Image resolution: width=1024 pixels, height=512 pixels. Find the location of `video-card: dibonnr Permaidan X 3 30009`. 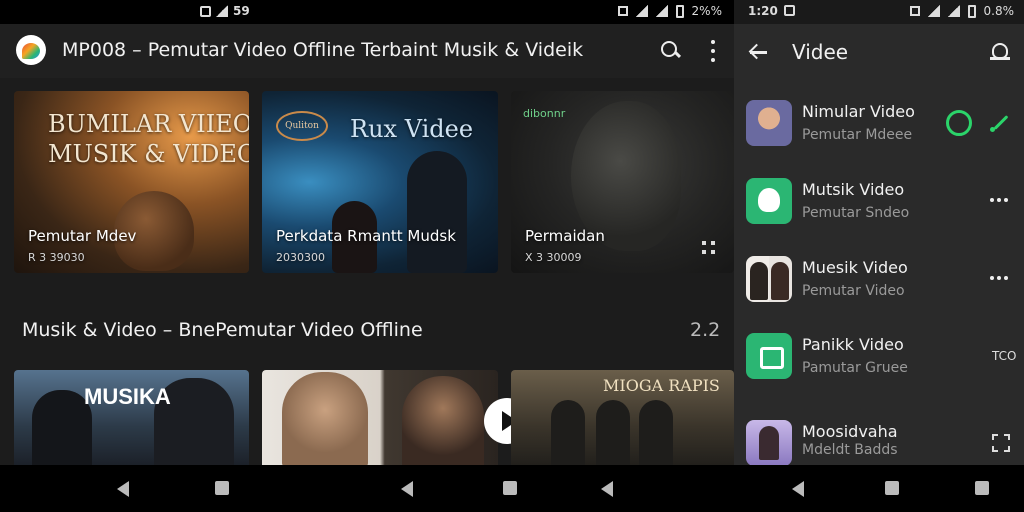

video-card: dibonnr Permaidan X 3 30009 is located at coordinates (622, 182).